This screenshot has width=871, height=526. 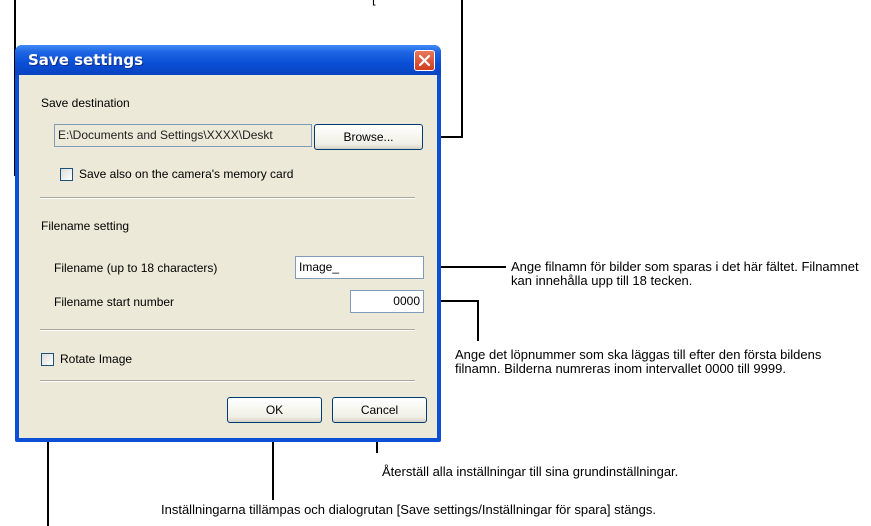 I want to click on filename-input: Image_, so click(x=359, y=267).